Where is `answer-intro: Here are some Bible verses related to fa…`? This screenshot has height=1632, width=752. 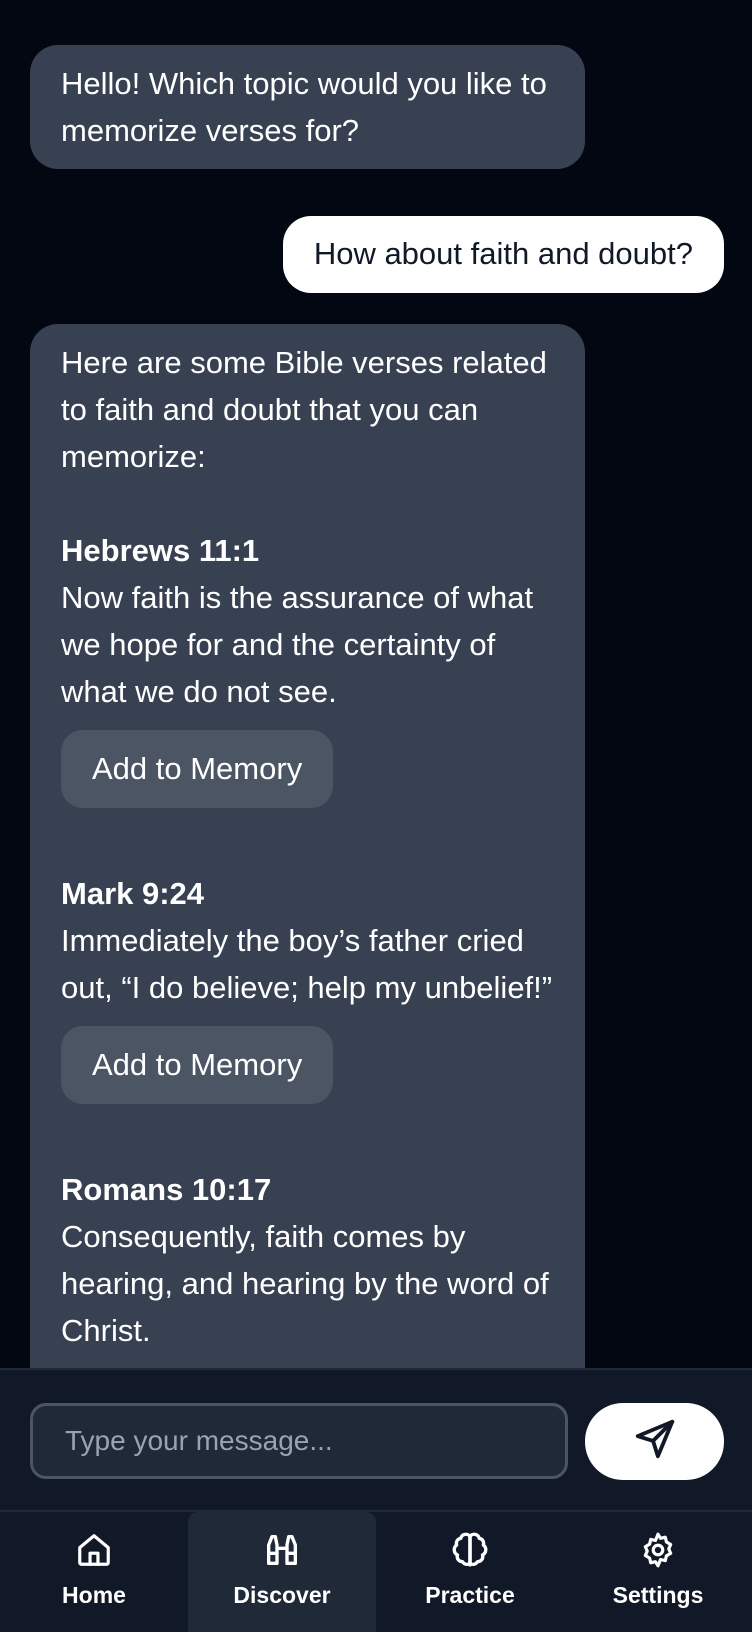
answer-intro: Here are some Bible verses related to fa… is located at coordinates (304, 409).